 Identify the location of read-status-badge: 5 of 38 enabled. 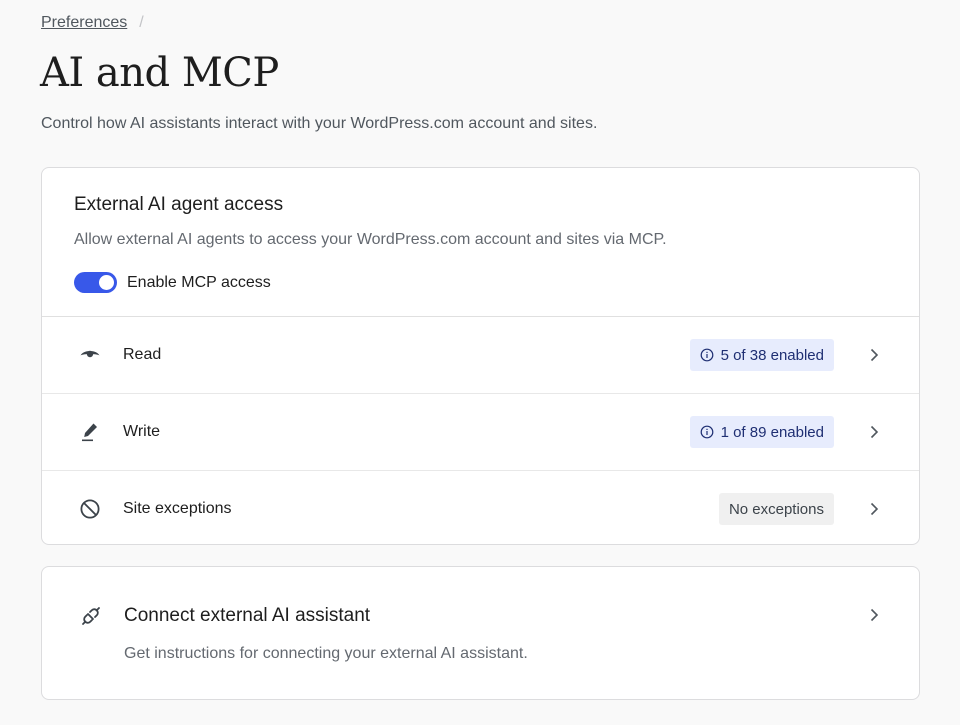
(761, 355).